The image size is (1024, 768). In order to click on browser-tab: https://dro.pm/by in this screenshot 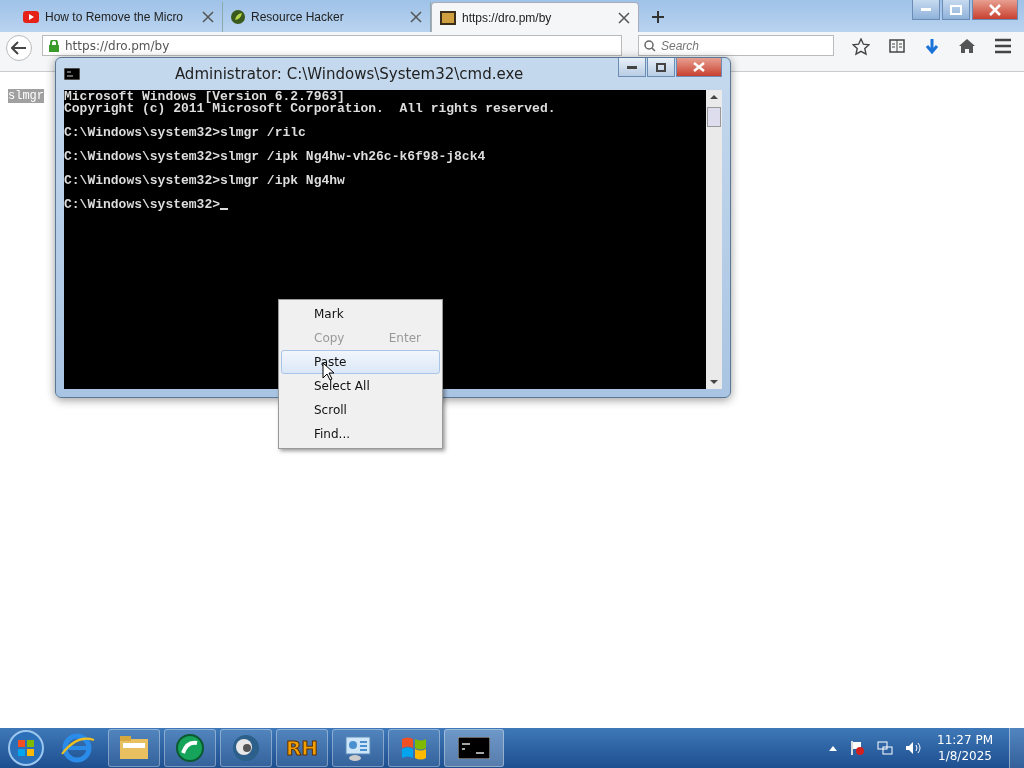, I will do `click(535, 17)`.